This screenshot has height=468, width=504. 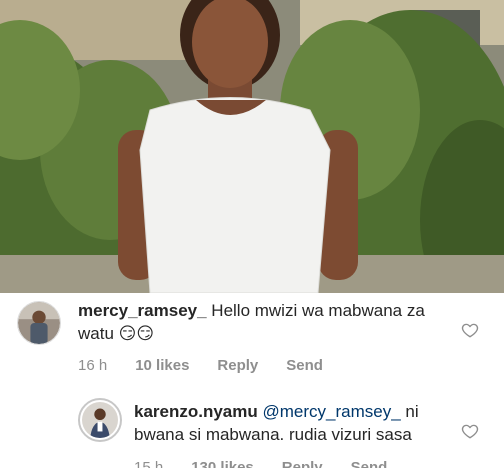 I want to click on comment-meta: 15 h 130 likes Reply Send, so click(x=274, y=463).